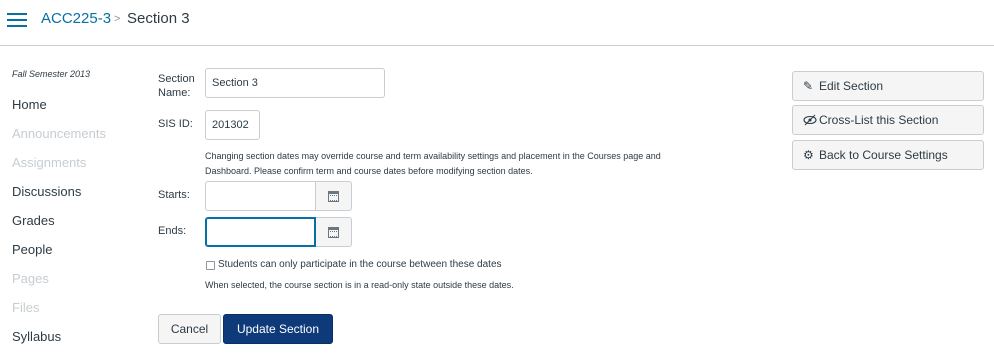 The image size is (994, 358). I want to click on term-label: Fall Semester 2013, so click(51, 74).